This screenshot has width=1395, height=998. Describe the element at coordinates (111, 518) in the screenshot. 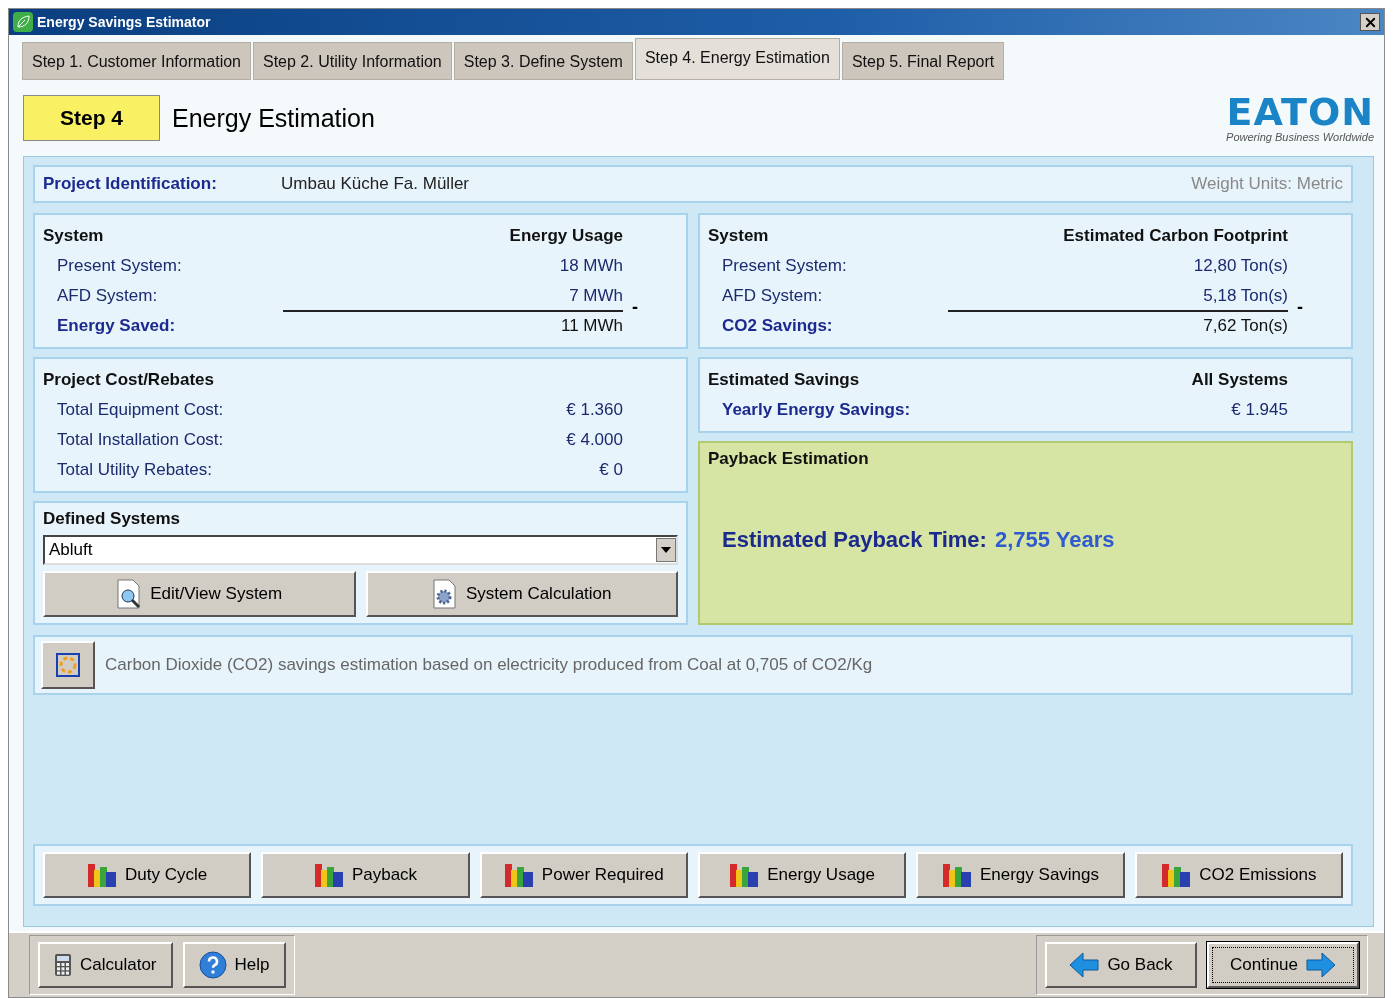

I see `section-title: Defined Systems` at that location.